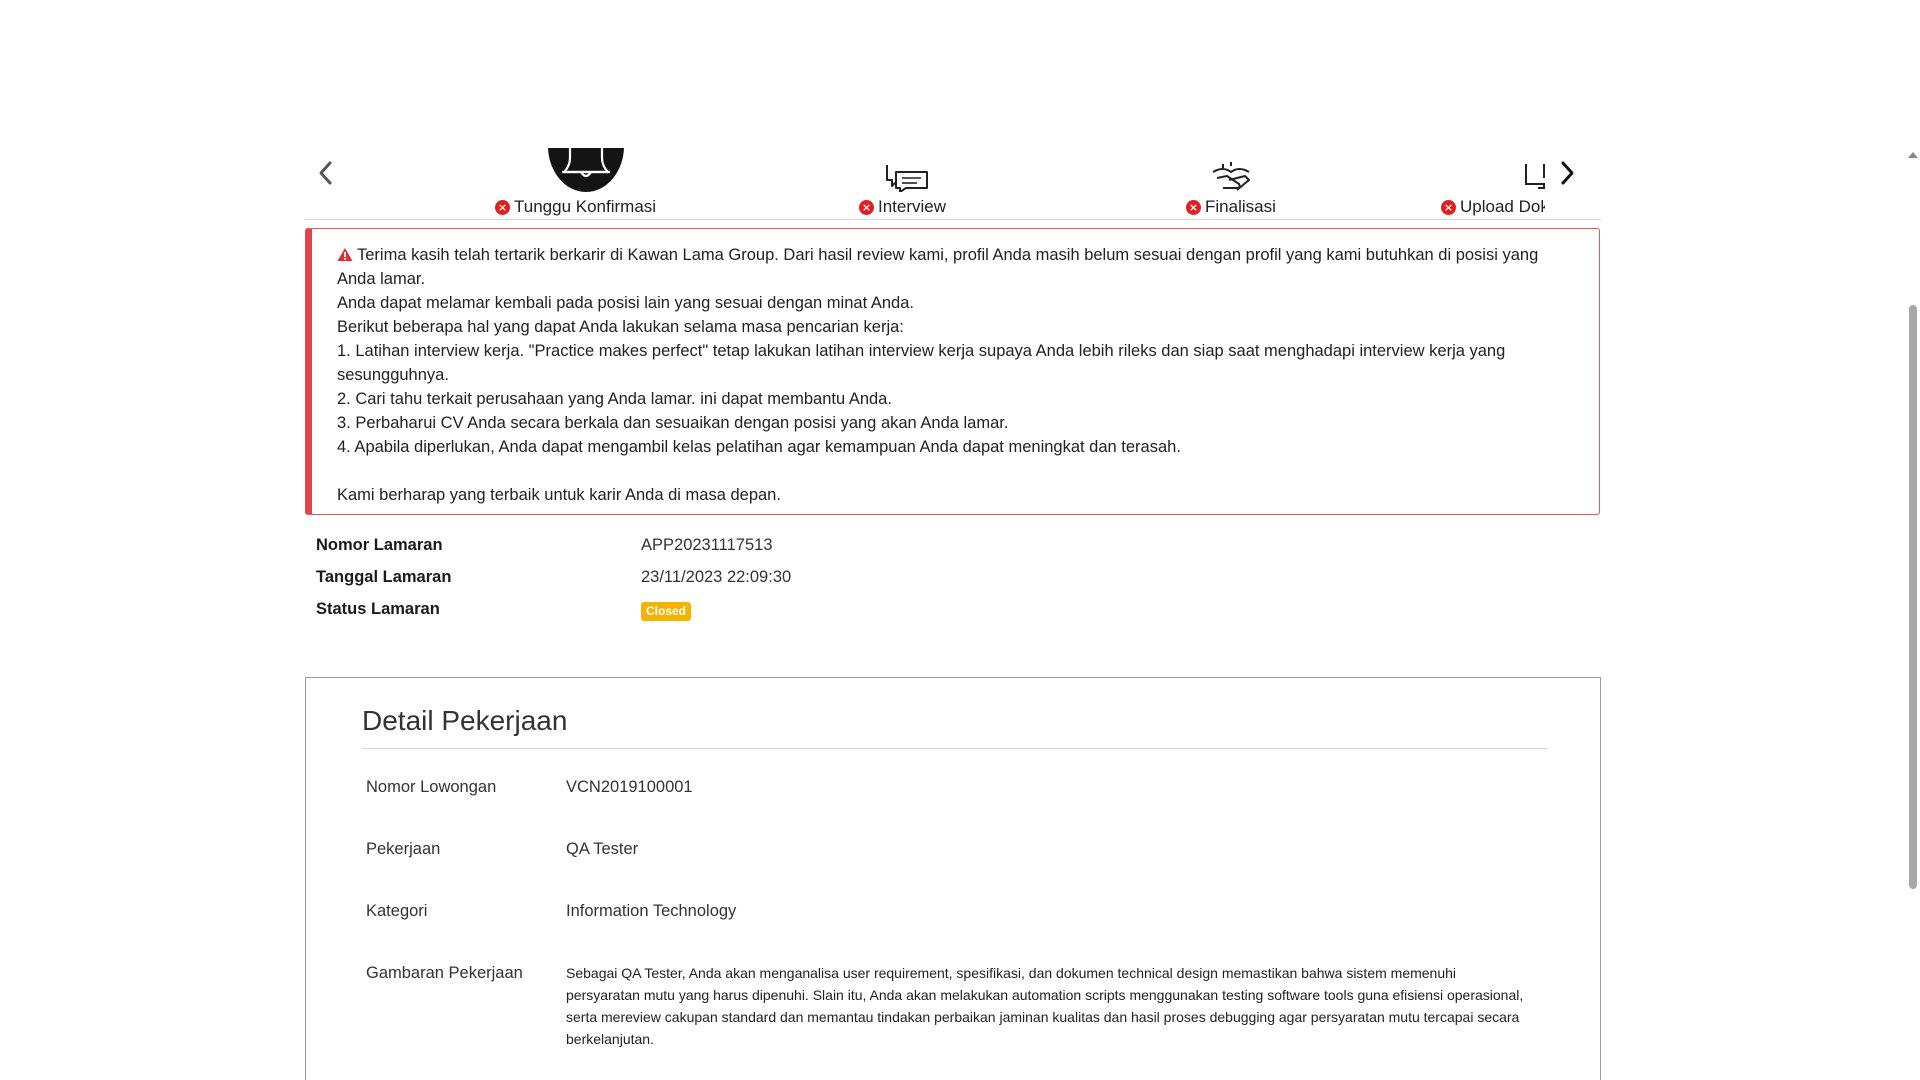  What do you see at coordinates (907, 170) in the screenshot?
I see `chat-bubbles-icon` at bounding box center [907, 170].